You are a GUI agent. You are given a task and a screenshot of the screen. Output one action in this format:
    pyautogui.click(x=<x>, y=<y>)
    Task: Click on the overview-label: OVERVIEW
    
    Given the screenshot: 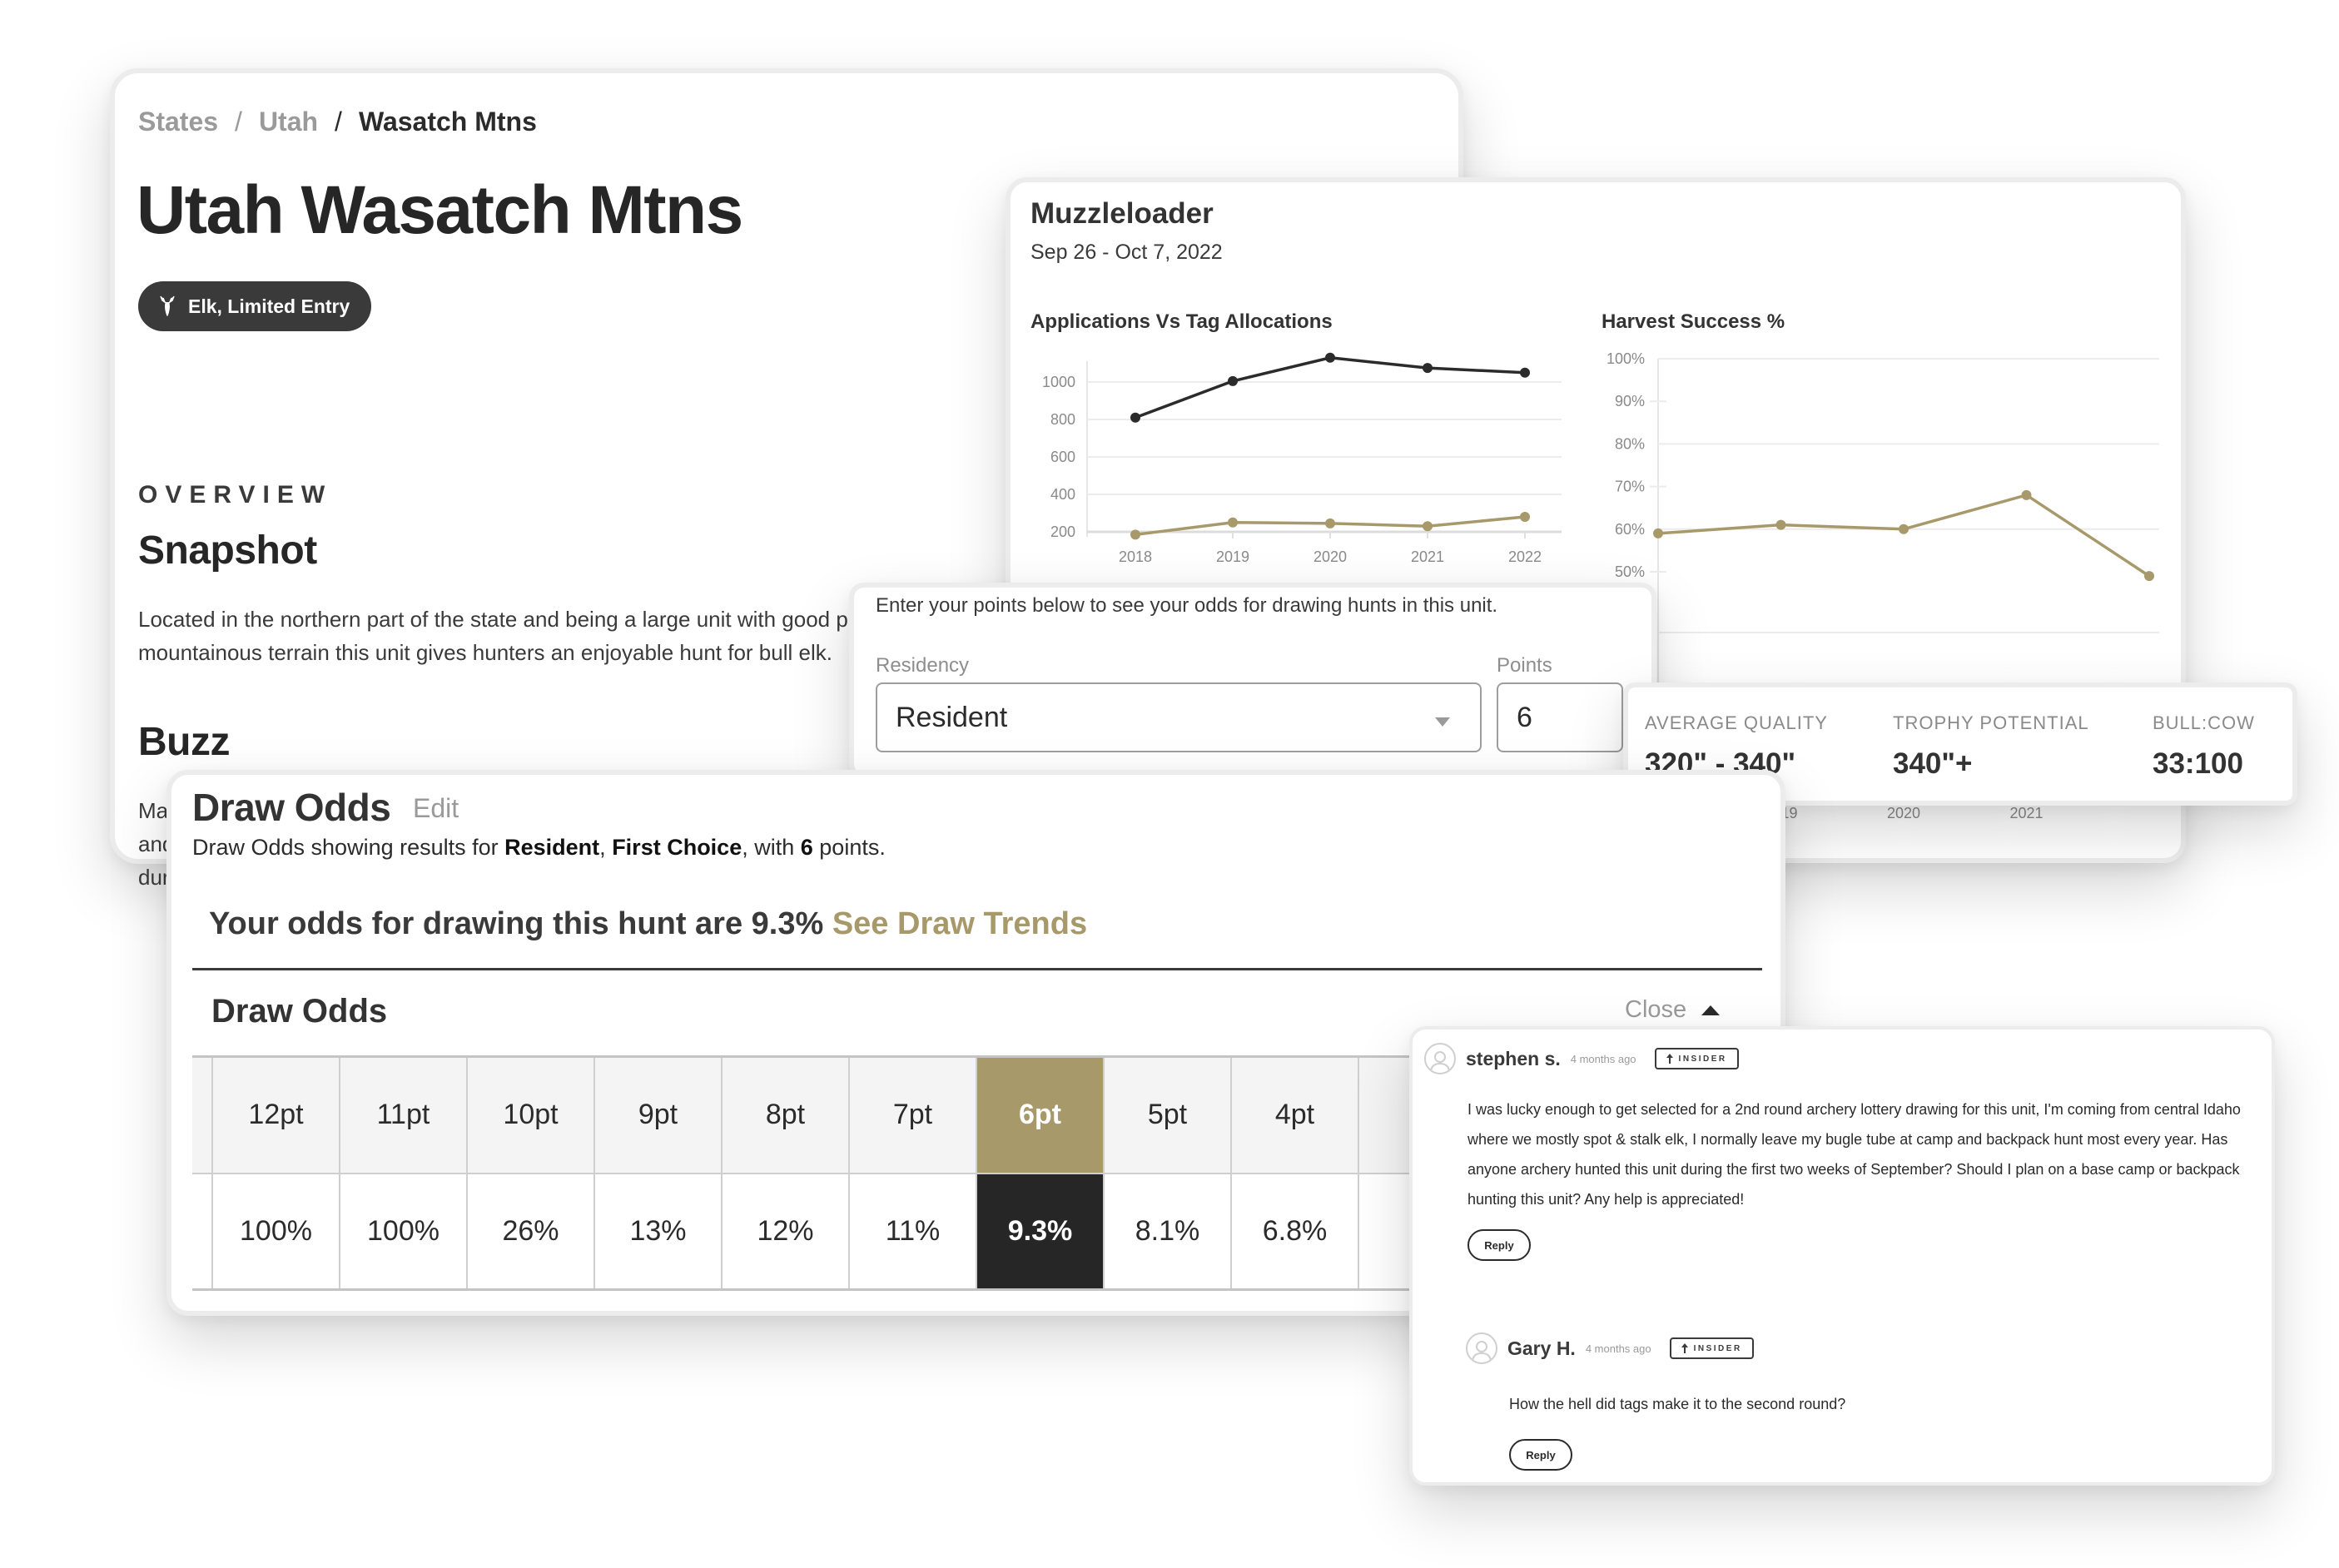 What is the action you would take?
    pyautogui.click(x=235, y=495)
    